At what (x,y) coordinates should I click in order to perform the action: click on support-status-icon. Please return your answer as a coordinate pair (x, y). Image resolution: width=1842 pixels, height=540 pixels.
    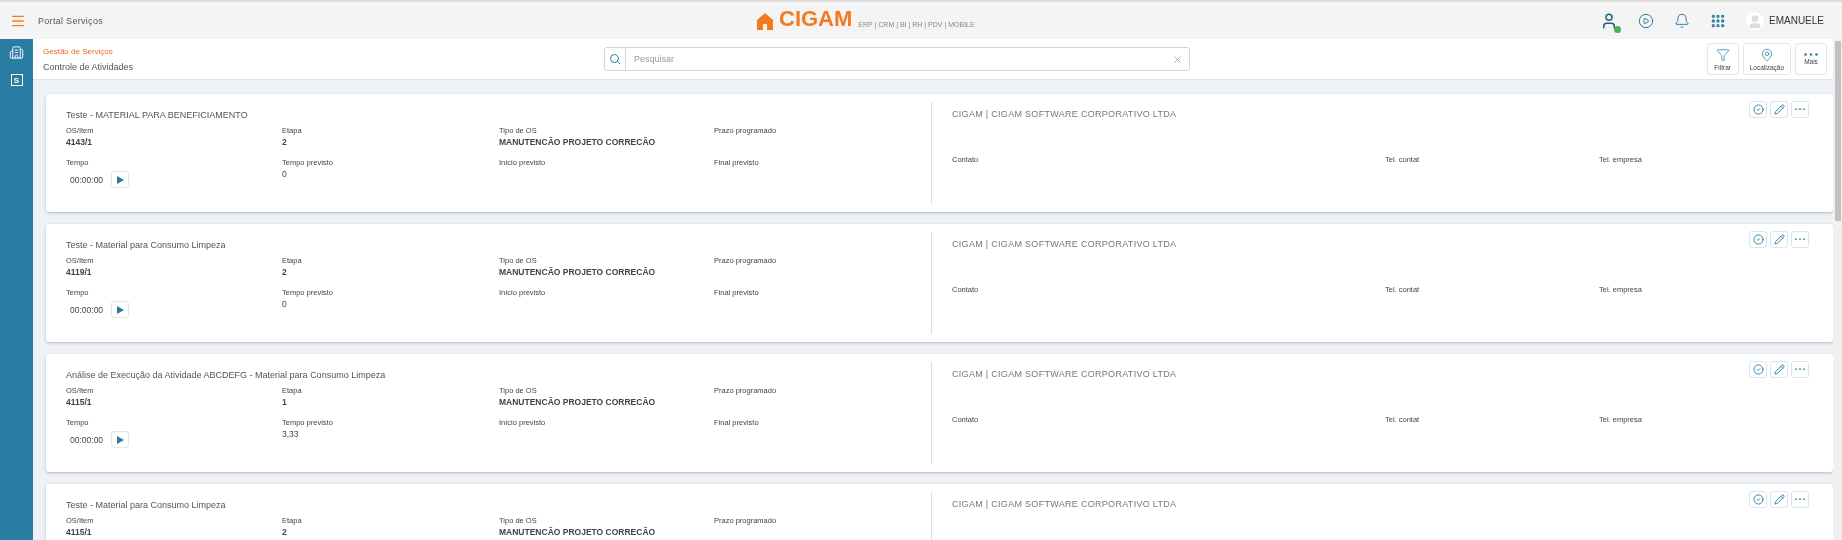
    Looking at the image, I should click on (1609, 20).